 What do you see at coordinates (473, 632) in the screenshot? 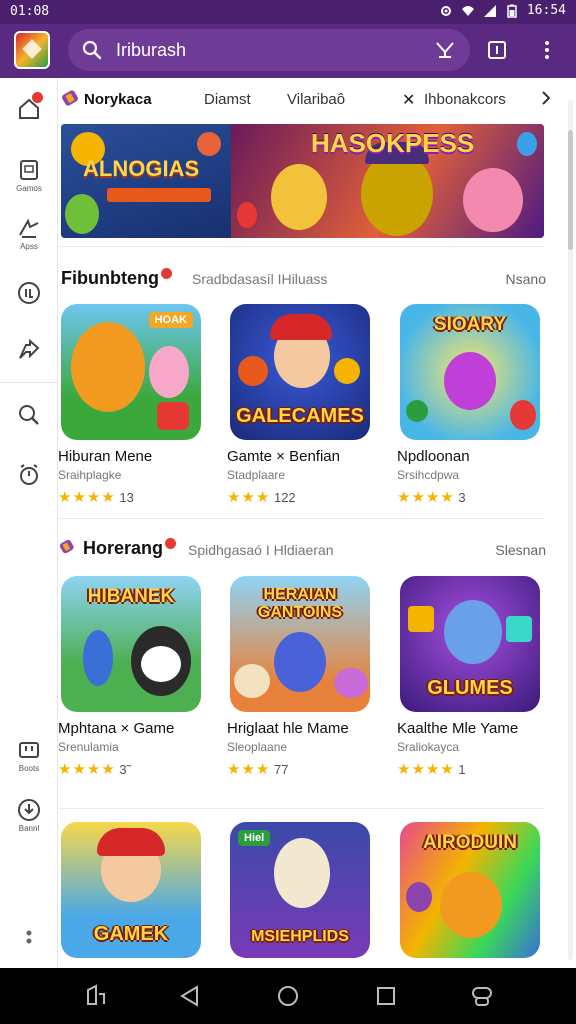
I see `robot-character` at bounding box center [473, 632].